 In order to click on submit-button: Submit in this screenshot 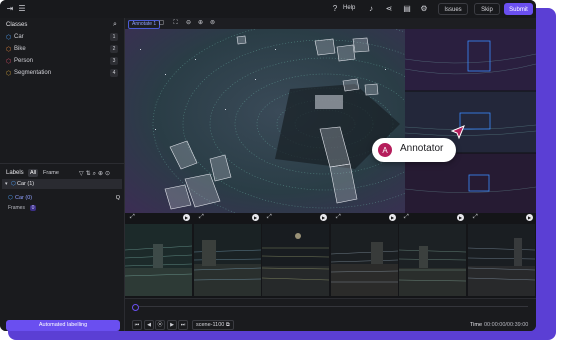, I will do `click(518, 9)`.